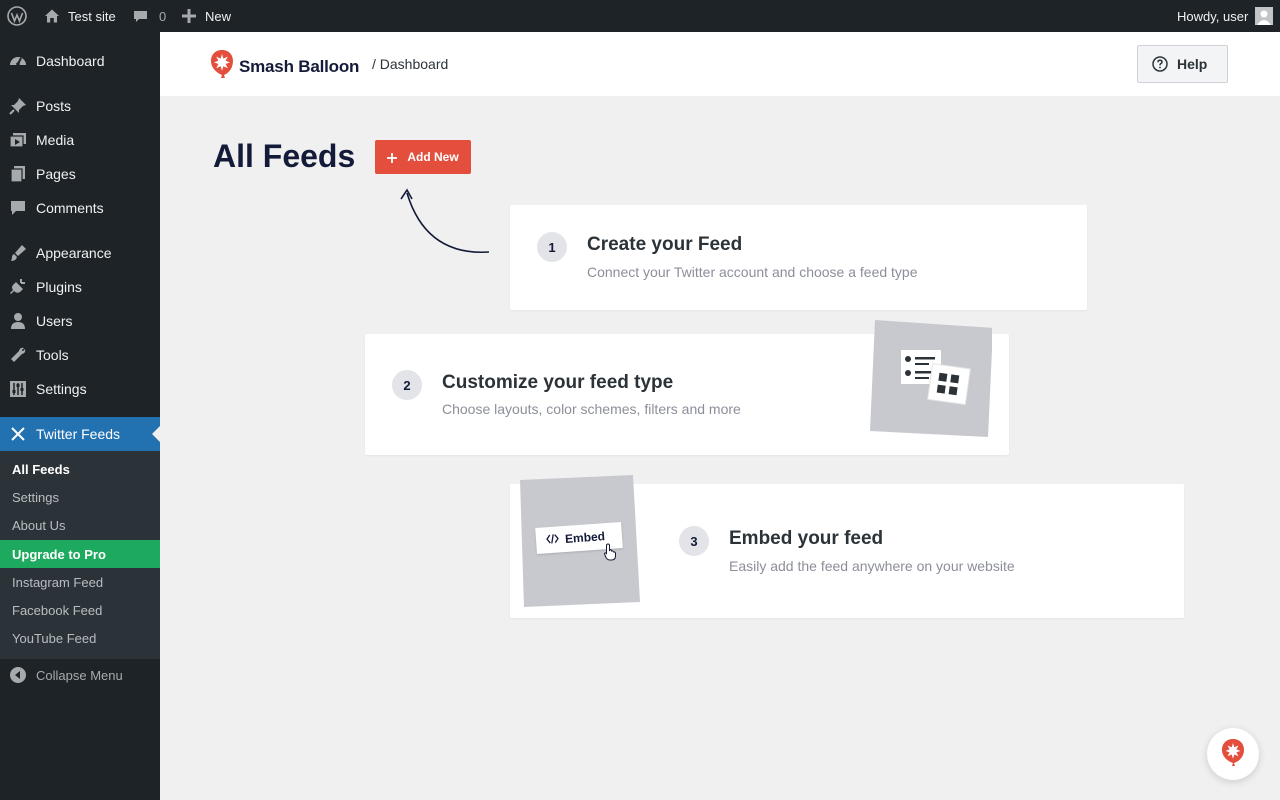 Image resolution: width=1280 pixels, height=800 pixels. I want to click on new-content-link: New, so click(206, 16).